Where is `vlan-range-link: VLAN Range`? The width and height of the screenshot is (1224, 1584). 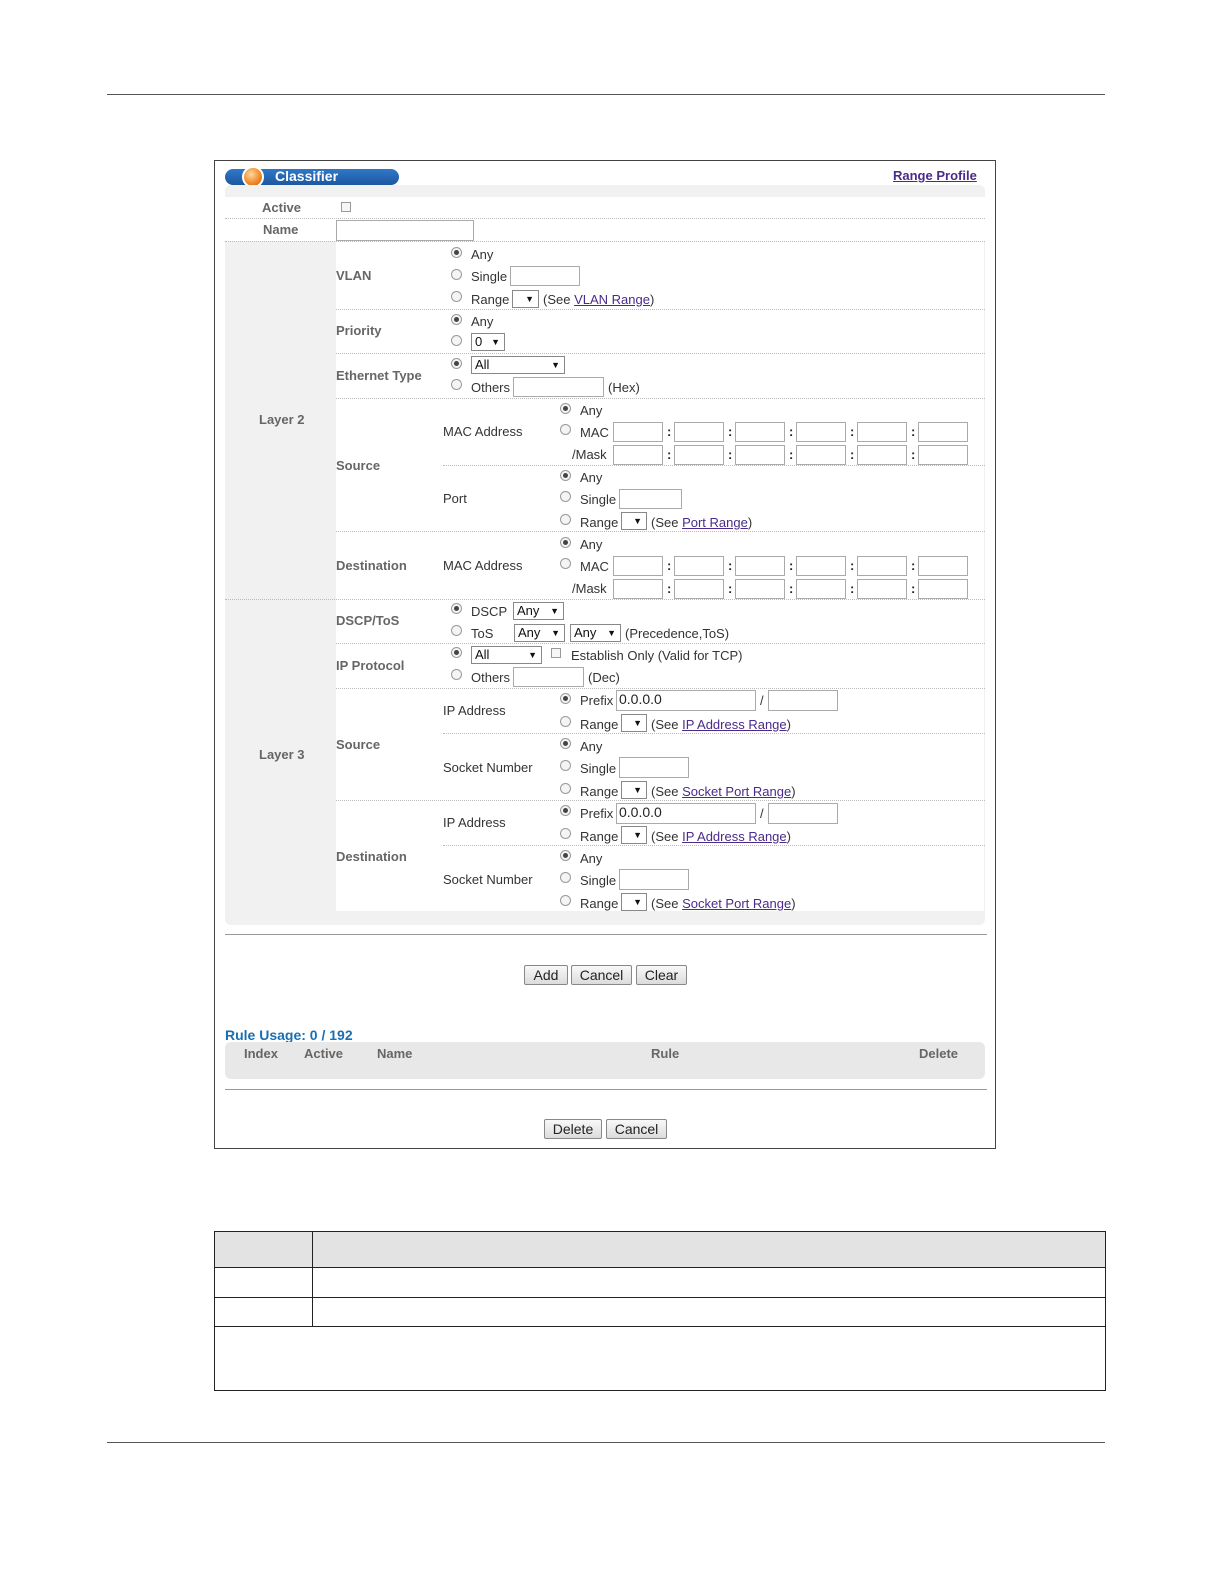
vlan-range-link: VLAN Range is located at coordinates (612, 299).